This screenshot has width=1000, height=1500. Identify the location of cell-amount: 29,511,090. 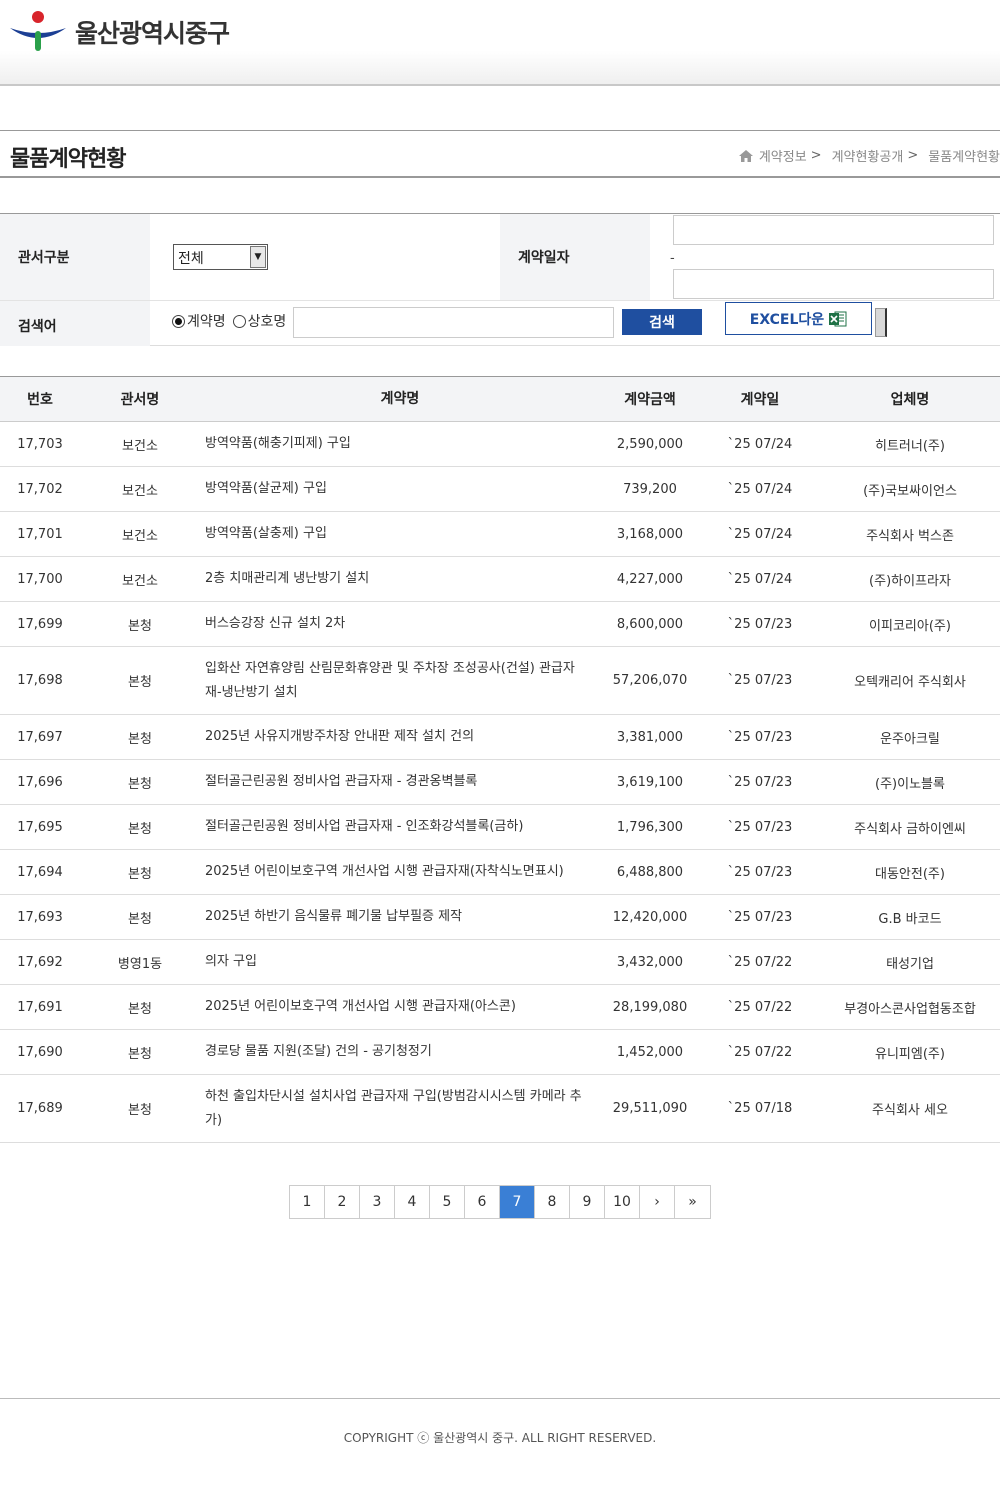
(650, 1108).